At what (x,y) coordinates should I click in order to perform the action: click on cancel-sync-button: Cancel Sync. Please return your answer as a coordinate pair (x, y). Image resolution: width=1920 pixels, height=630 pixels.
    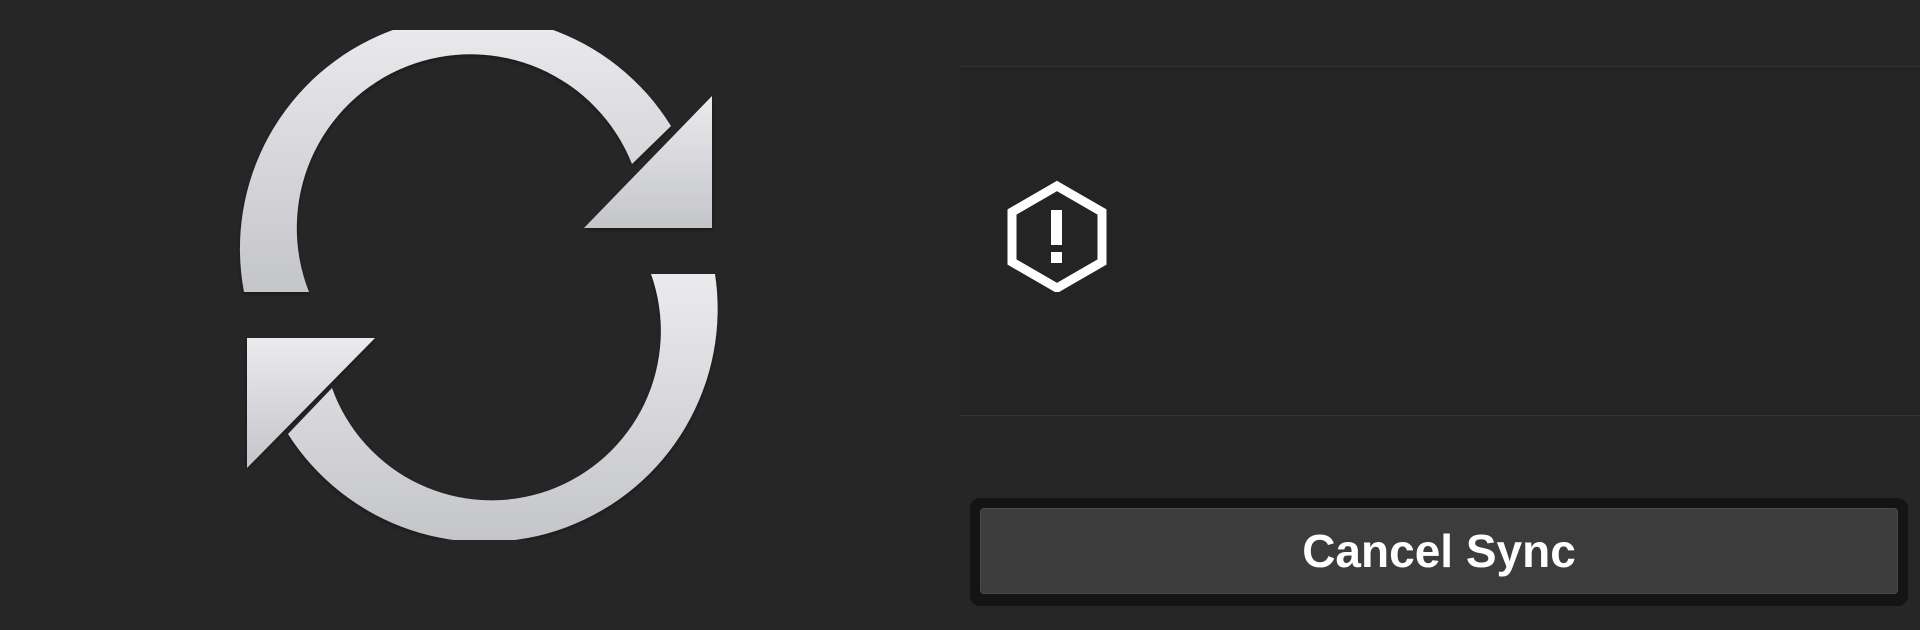
    Looking at the image, I should click on (1439, 551).